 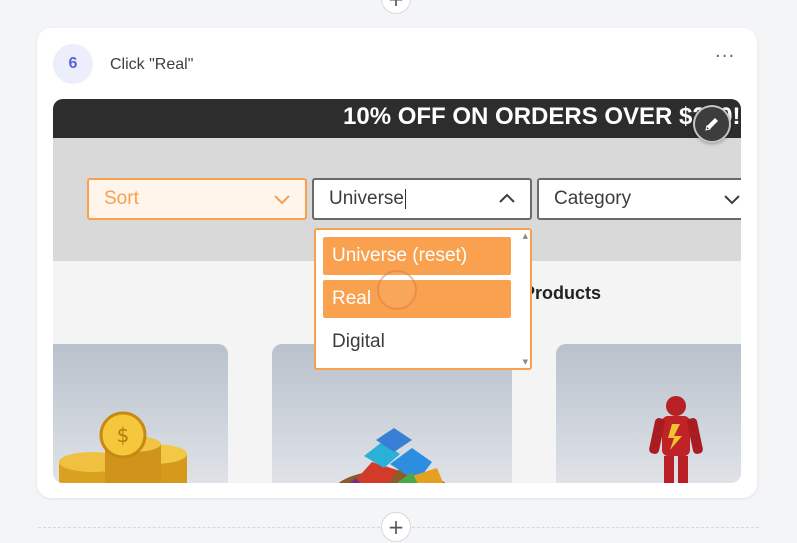 What do you see at coordinates (639, 199) in the screenshot?
I see `category-dropdown: Category` at bounding box center [639, 199].